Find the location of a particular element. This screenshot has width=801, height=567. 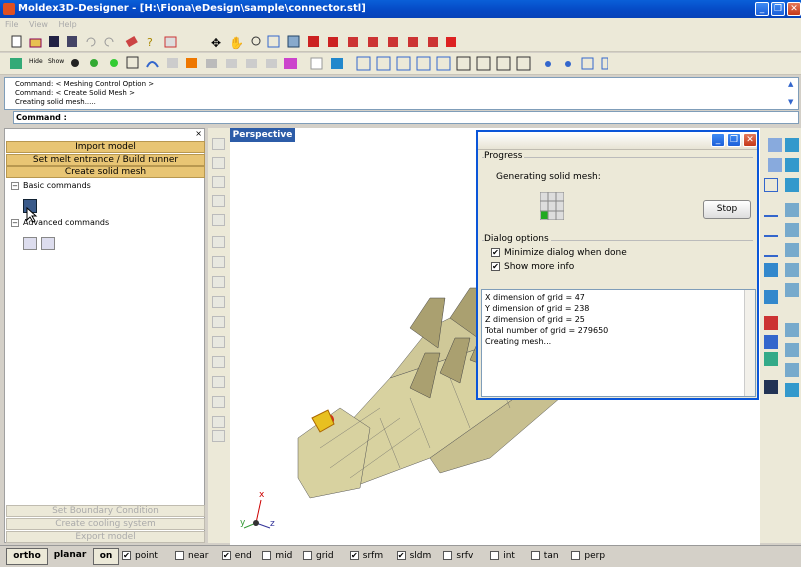

snap-int-checkbox is located at coordinates (495, 555).